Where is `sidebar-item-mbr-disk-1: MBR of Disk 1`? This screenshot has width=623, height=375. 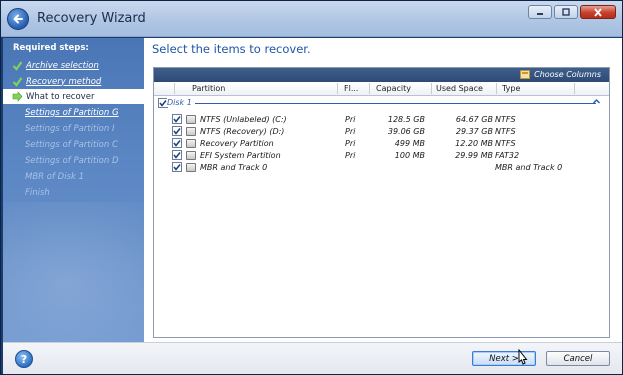 sidebar-item-mbr-disk-1: MBR of Disk 1 is located at coordinates (73, 176).